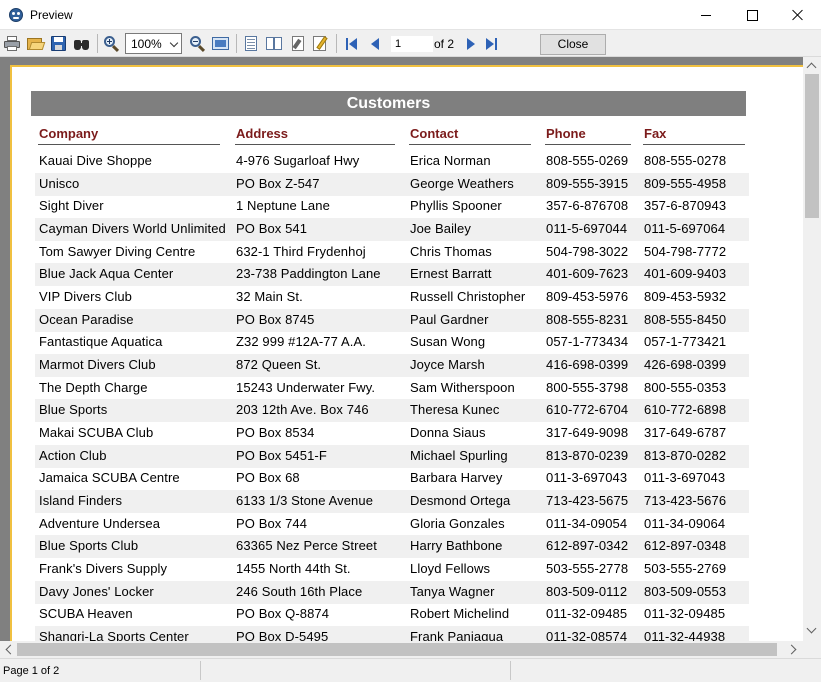  Describe the element at coordinates (59, 183) in the screenshot. I see `cell-company: Unisco` at that location.